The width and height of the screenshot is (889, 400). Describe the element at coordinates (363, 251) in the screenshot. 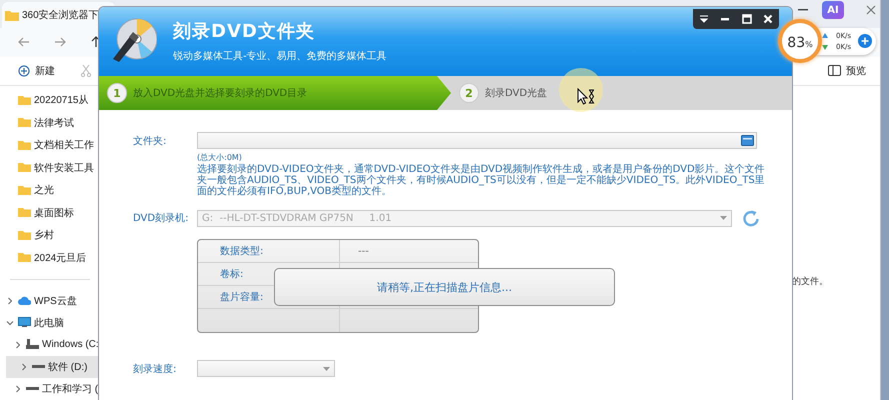

I see `info-value: ---` at that location.